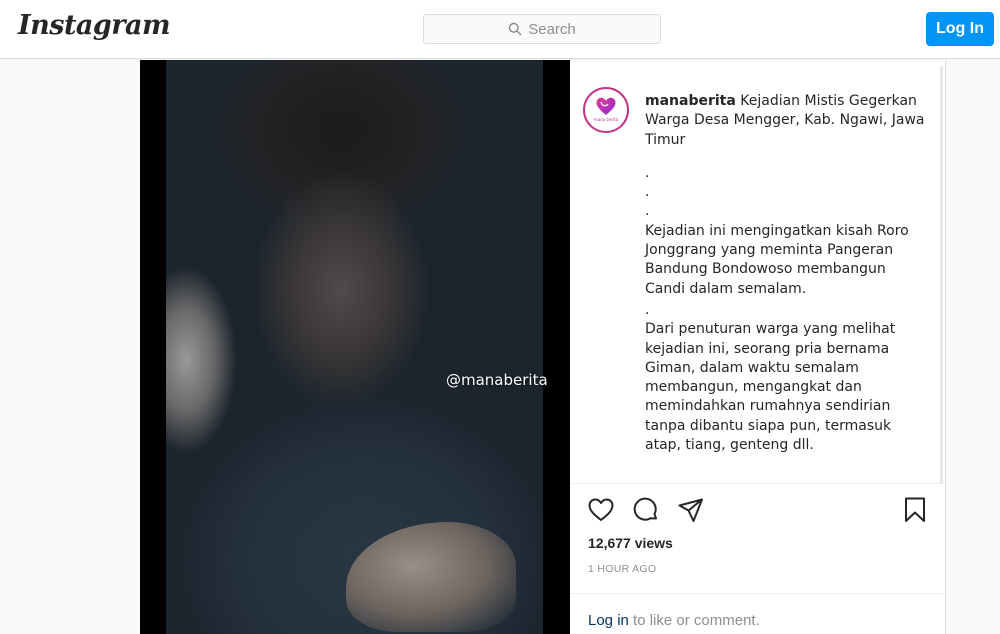  What do you see at coordinates (608, 620) in the screenshot?
I see `login-link: Log in` at bounding box center [608, 620].